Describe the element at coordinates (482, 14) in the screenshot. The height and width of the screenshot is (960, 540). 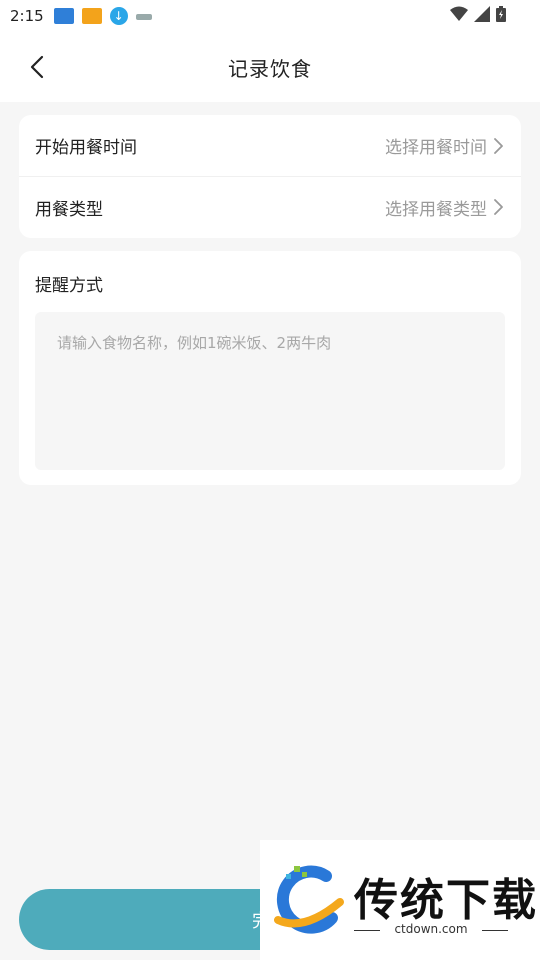
I see `signal-icon` at that location.